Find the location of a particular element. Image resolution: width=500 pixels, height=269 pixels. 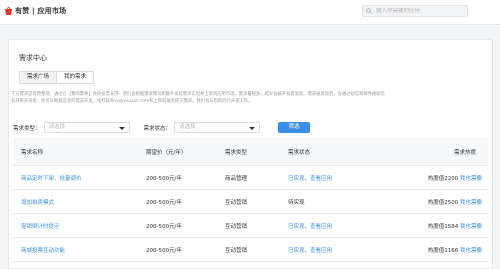

heat-cell: 热度值2500 我也需要 is located at coordinates (455, 201).